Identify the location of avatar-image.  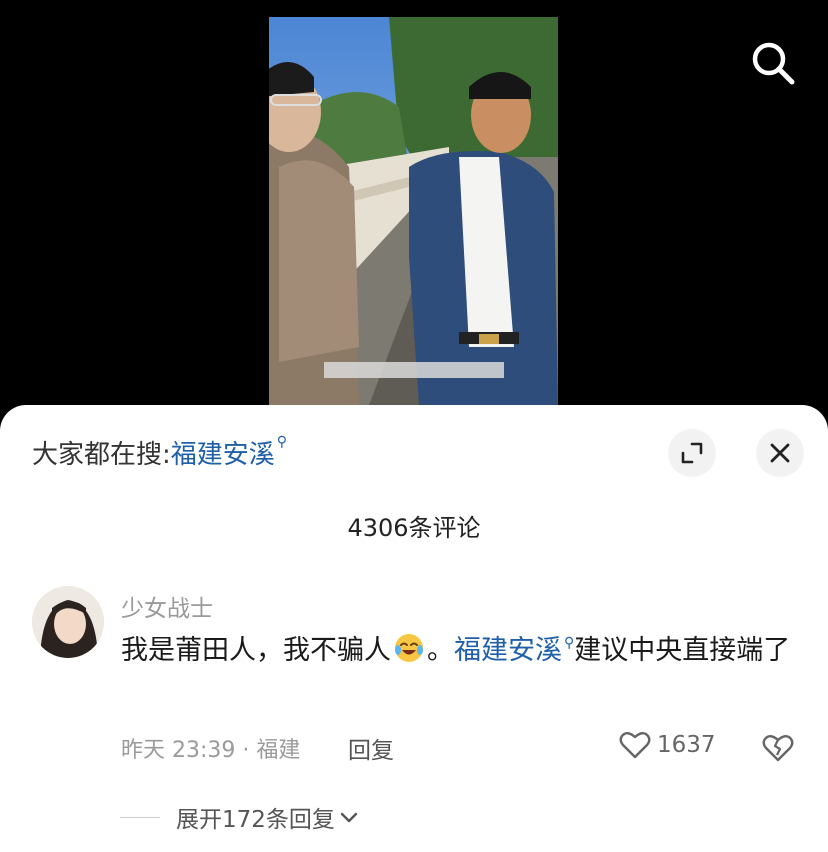
(68, 622).